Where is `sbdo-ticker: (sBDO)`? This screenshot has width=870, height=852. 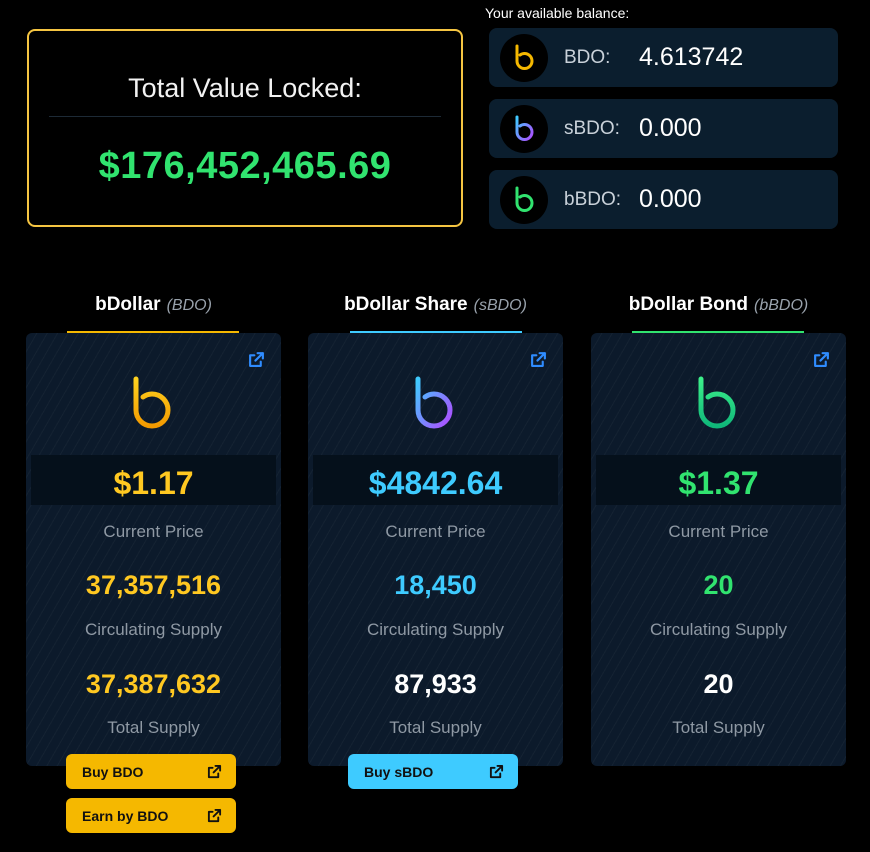 sbdo-ticker: (sBDO) is located at coordinates (500, 305).